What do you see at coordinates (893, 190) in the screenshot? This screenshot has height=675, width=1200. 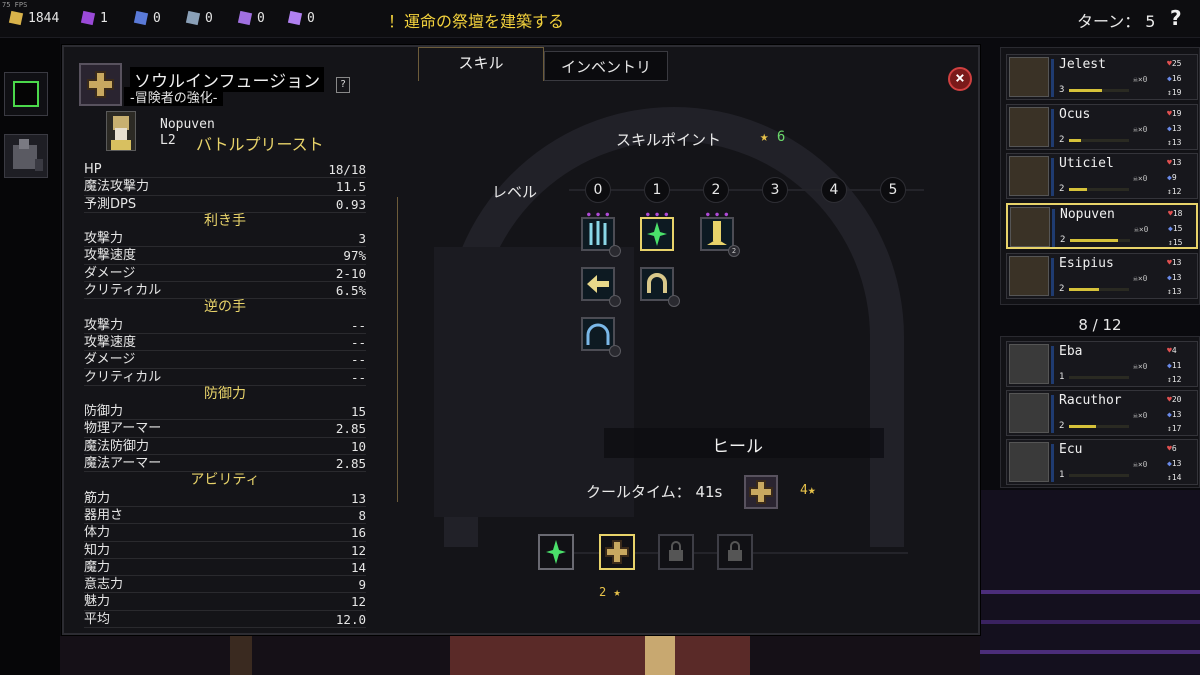 I see `level-5: 5` at bounding box center [893, 190].